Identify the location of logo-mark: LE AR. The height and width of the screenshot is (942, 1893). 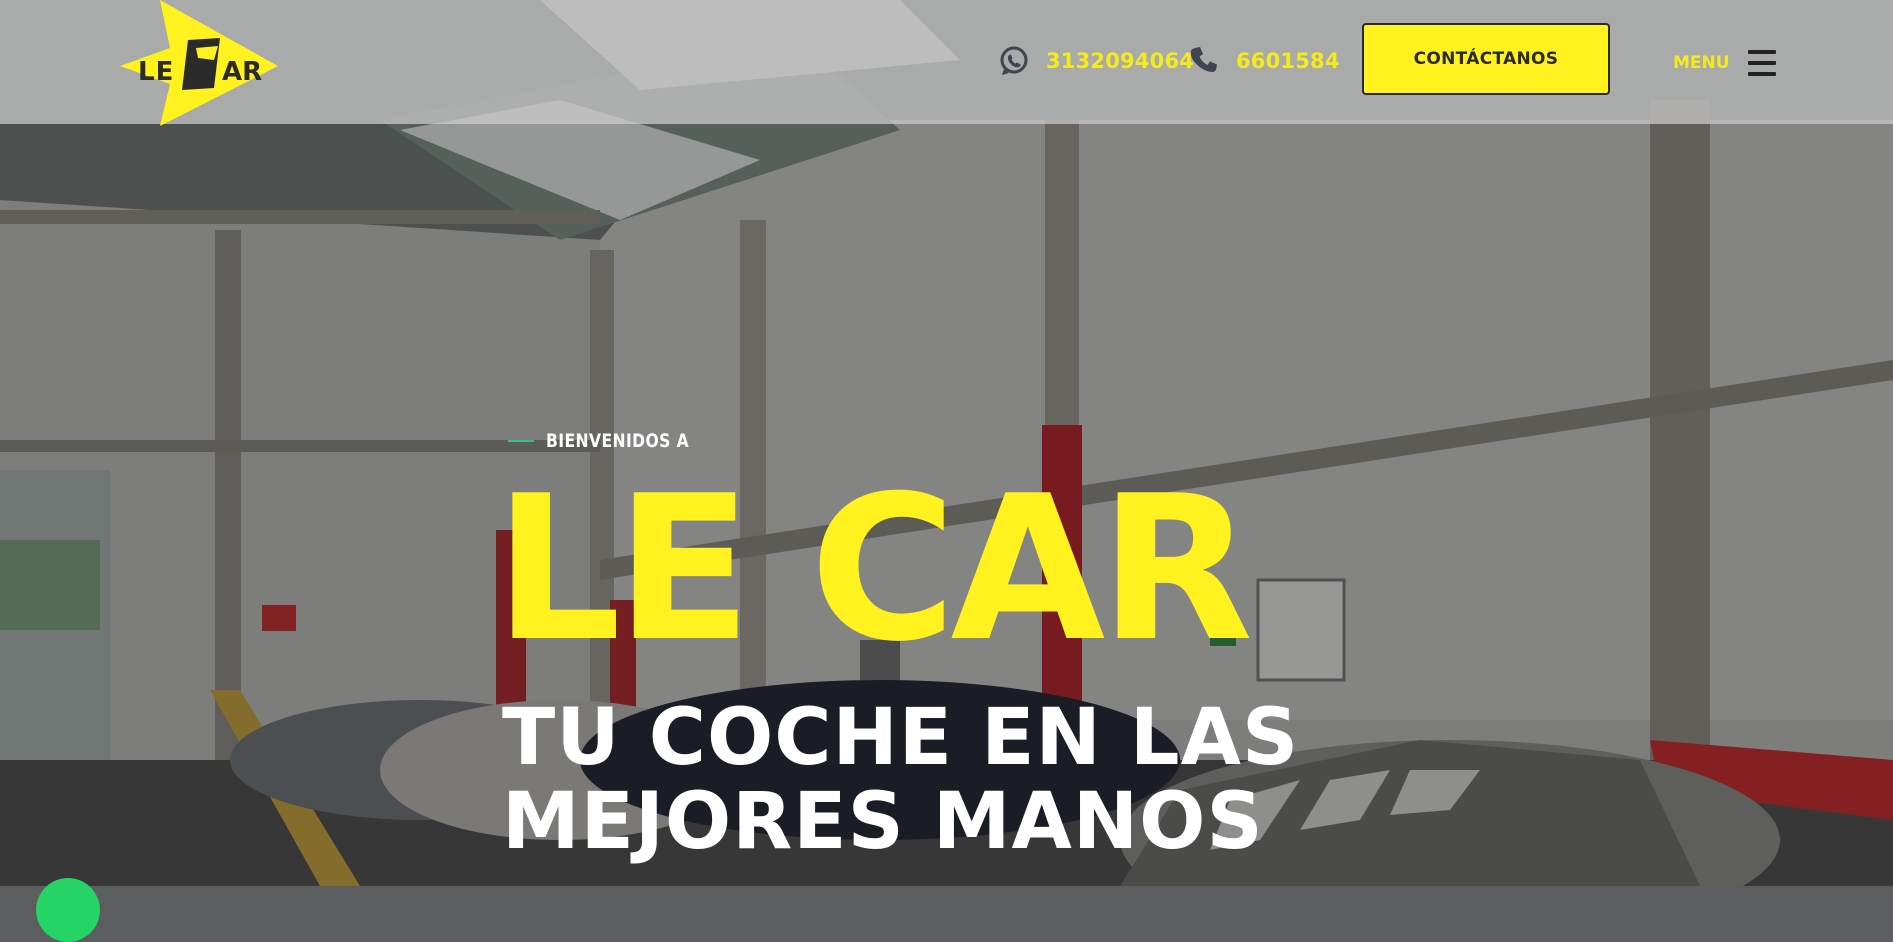
(199, 63).